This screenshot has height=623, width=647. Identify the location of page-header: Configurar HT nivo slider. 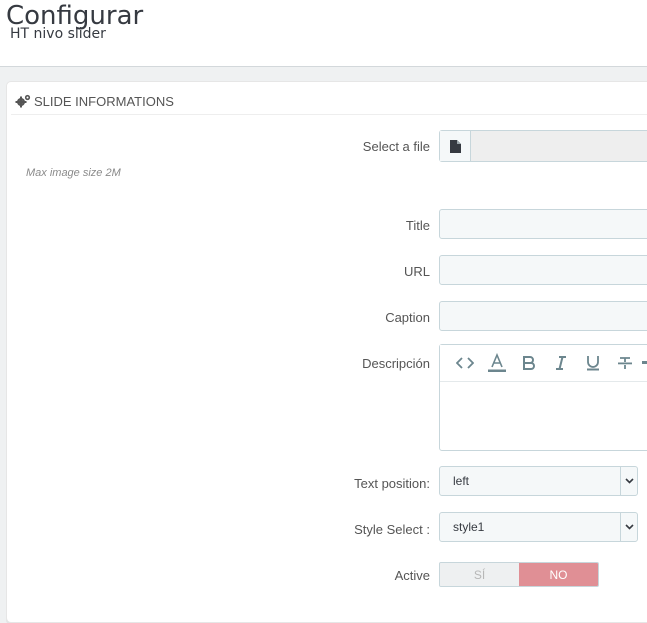
(323, 33).